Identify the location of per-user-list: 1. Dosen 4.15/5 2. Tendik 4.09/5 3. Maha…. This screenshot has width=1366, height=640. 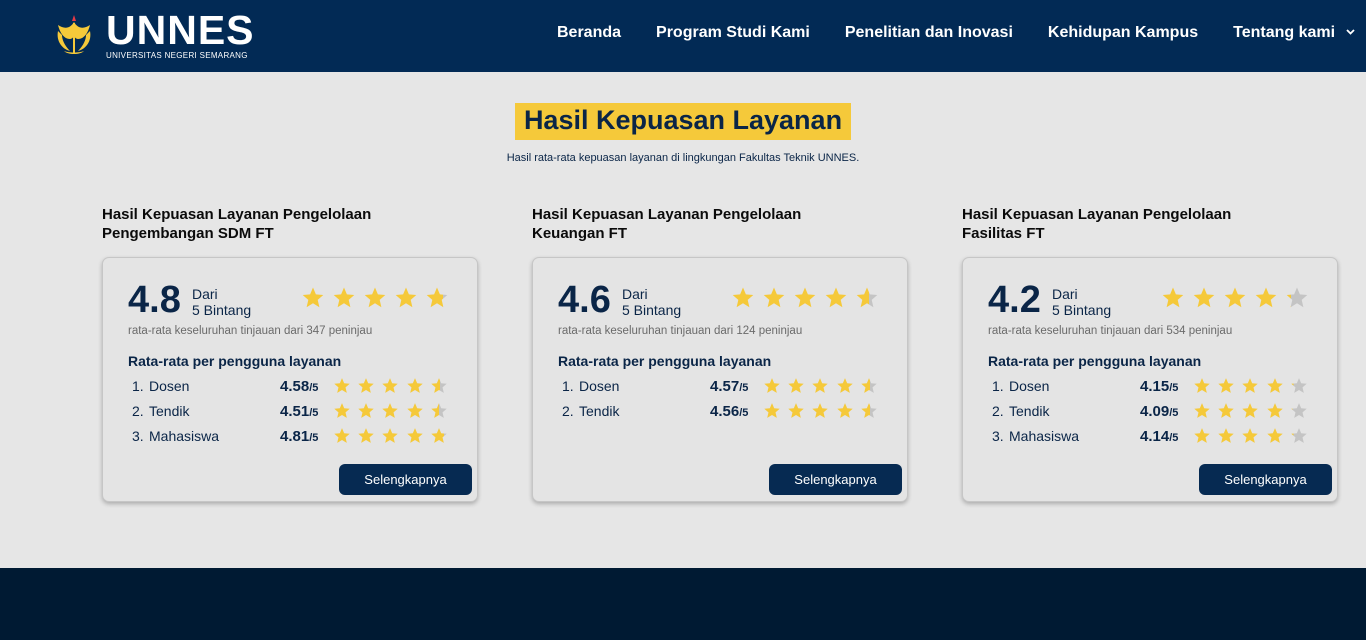
(1152, 413).